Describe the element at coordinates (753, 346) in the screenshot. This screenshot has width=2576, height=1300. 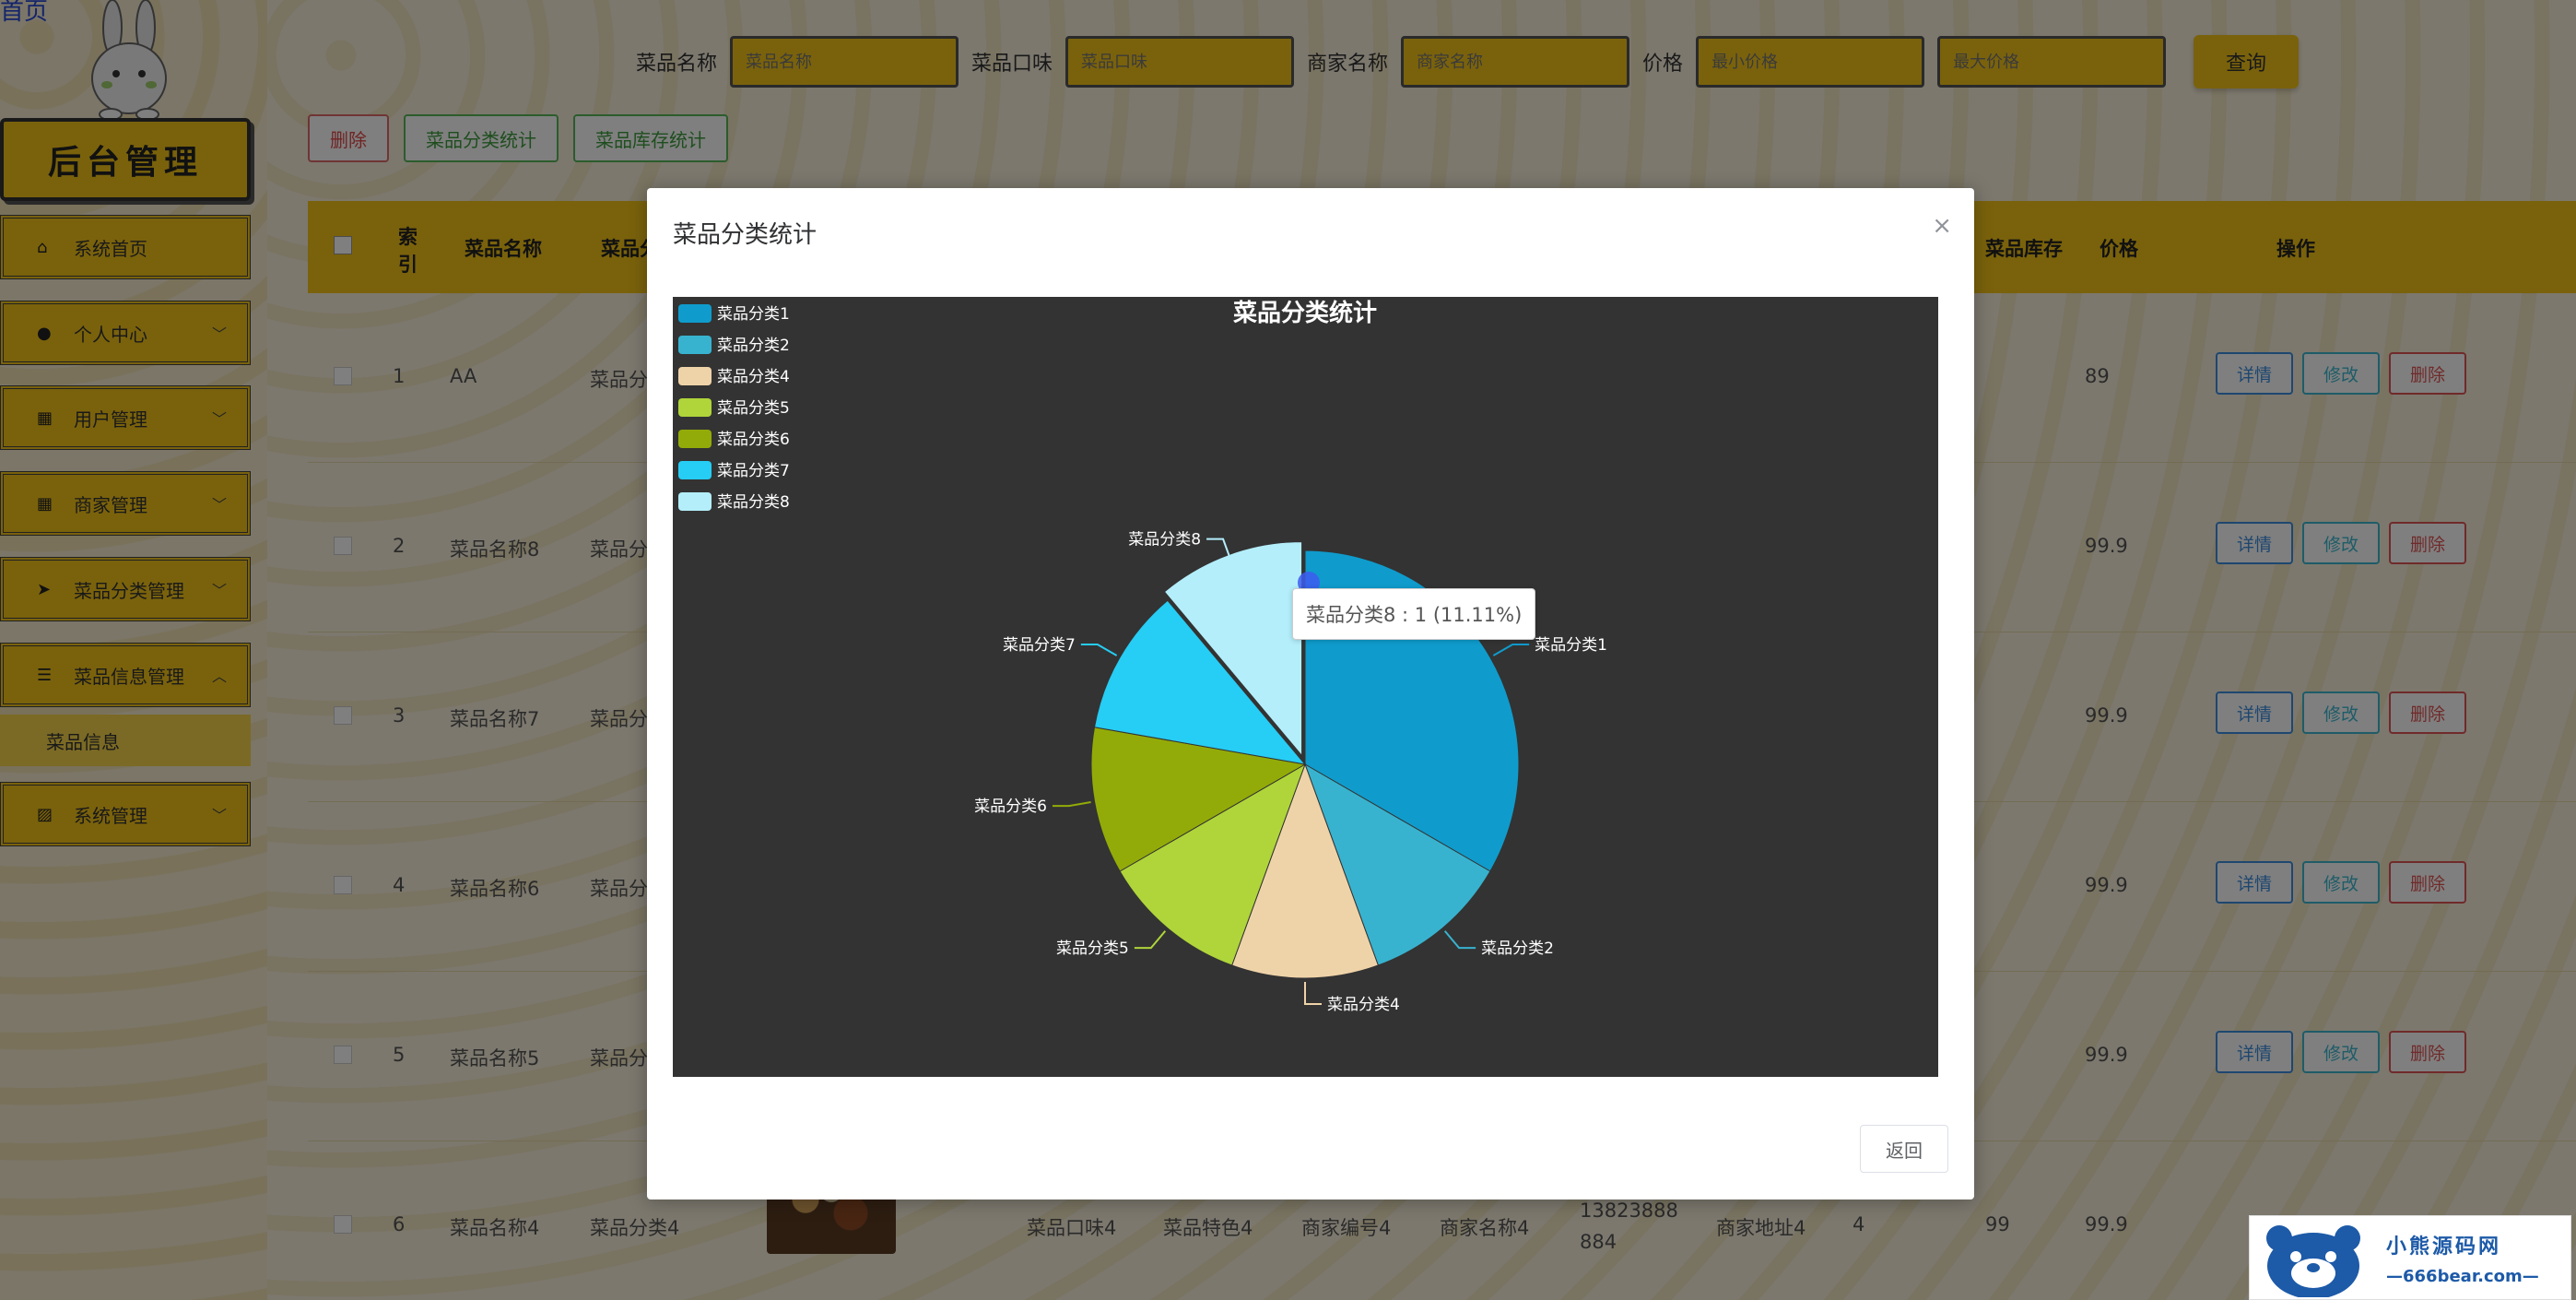
I see `legend-label: 菜品分类2` at that location.